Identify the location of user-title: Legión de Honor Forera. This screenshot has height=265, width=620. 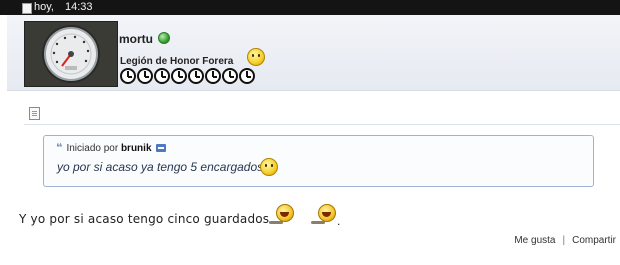
(177, 61).